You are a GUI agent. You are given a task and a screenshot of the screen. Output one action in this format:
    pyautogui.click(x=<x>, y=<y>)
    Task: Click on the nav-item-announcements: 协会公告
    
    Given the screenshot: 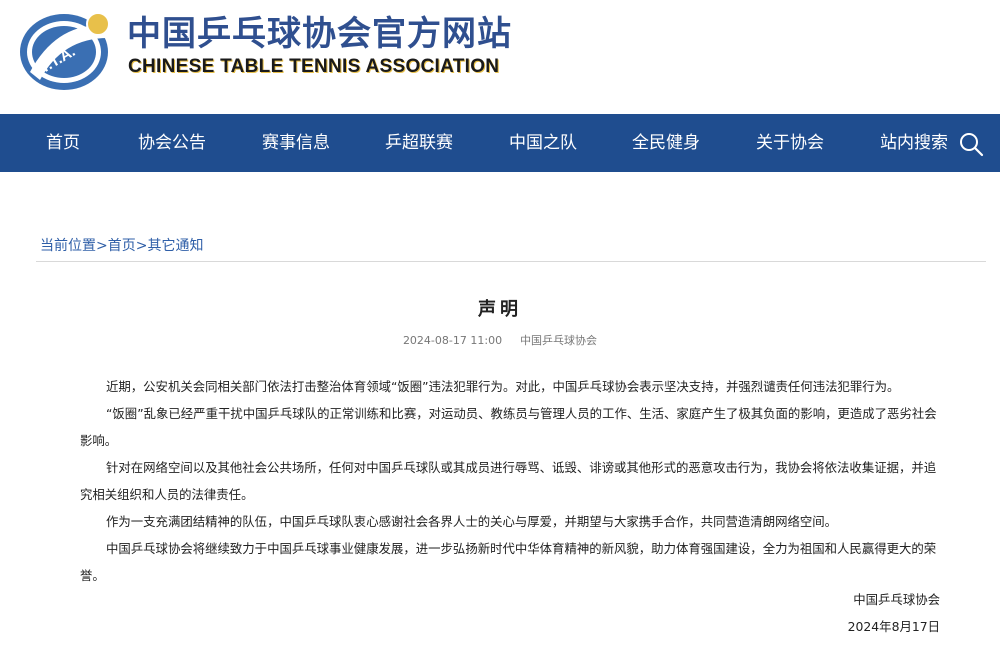 What is the action you would take?
    pyautogui.click(x=172, y=143)
    